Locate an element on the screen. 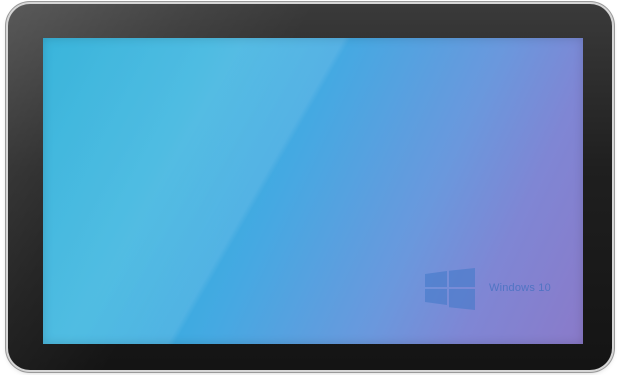 The height and width of the screenshot is (375, 617). windows-logo-icon is located at coordinates (450, 289).